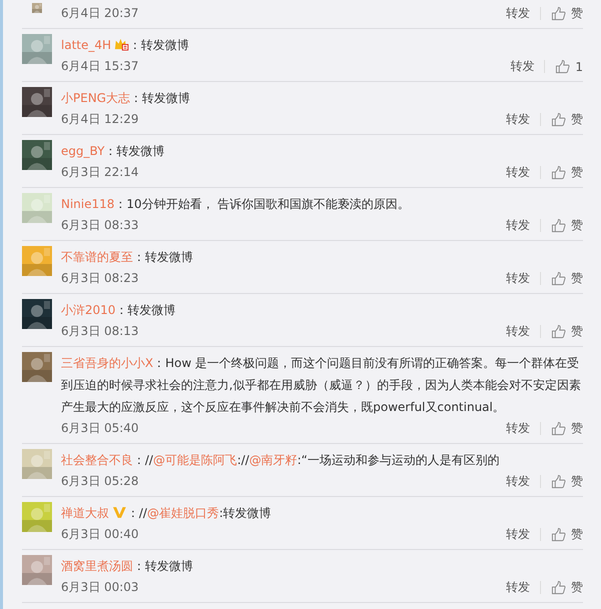 This screenshot has height=609, width=601. I want to click on comment-text: 社会整合不良：//@可能是陈阿飞://@南牙籽:“一场运动和参与运动的人是有区别的, so click(280, 460).